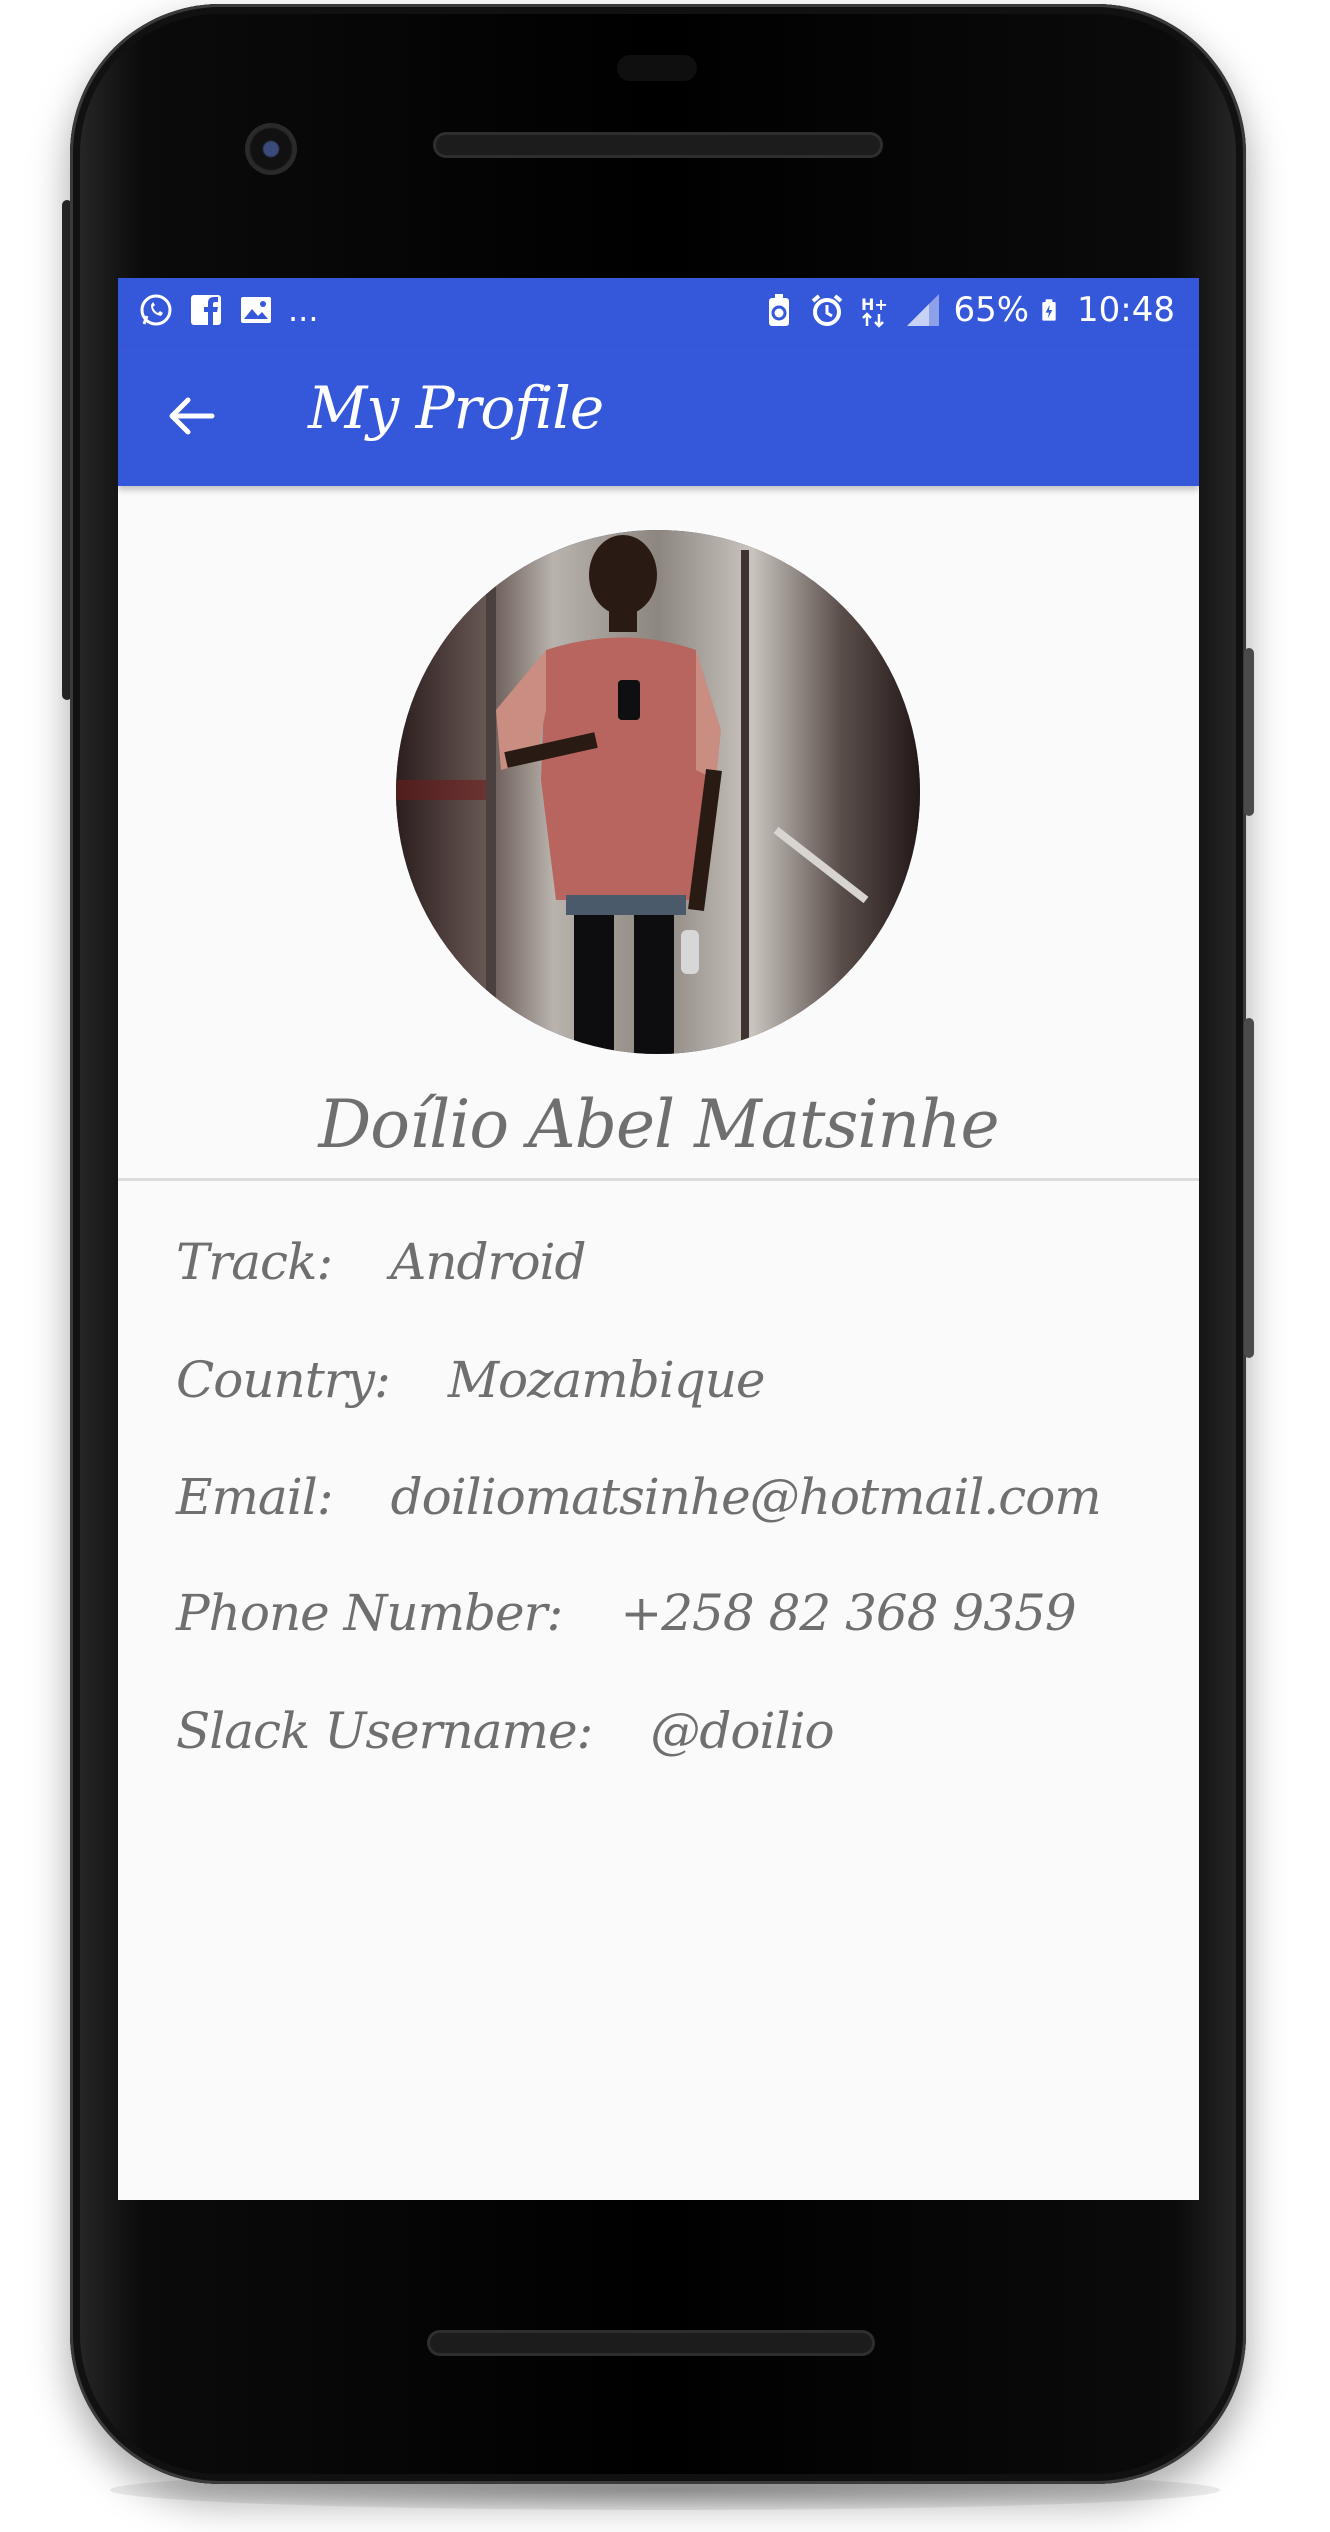 This screenshot has height=2532, width=1330. What do you see at coordinates (190, 416) in the screenshot?
I see `back-arrow-icon` at bounding box center [190, 416].